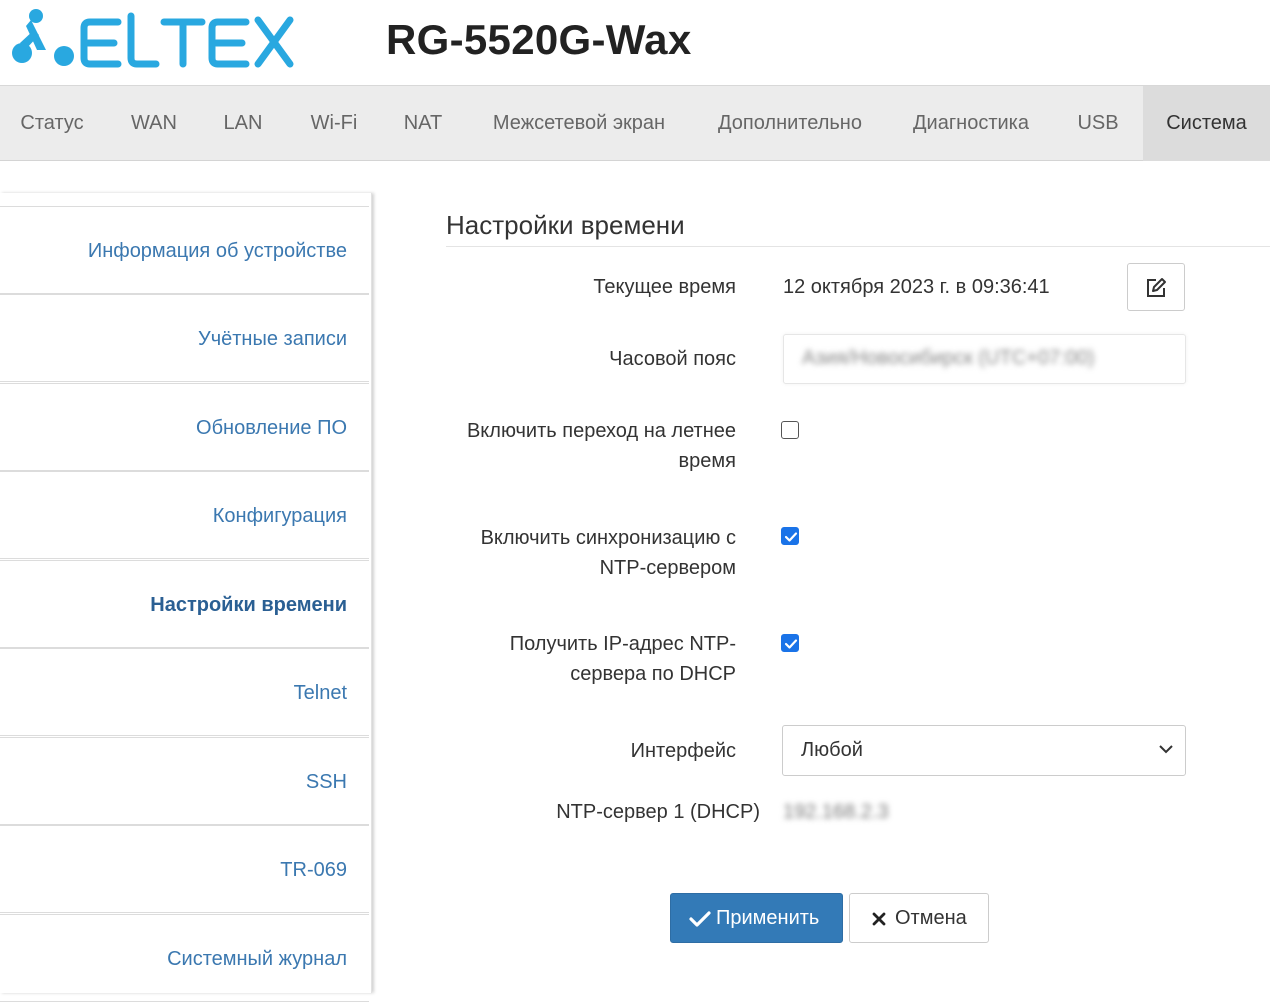  What do you see at coordinates (768, 918) in the screenshot?
I see `apply-button-label: Применить` at bounding box center [768, 918].